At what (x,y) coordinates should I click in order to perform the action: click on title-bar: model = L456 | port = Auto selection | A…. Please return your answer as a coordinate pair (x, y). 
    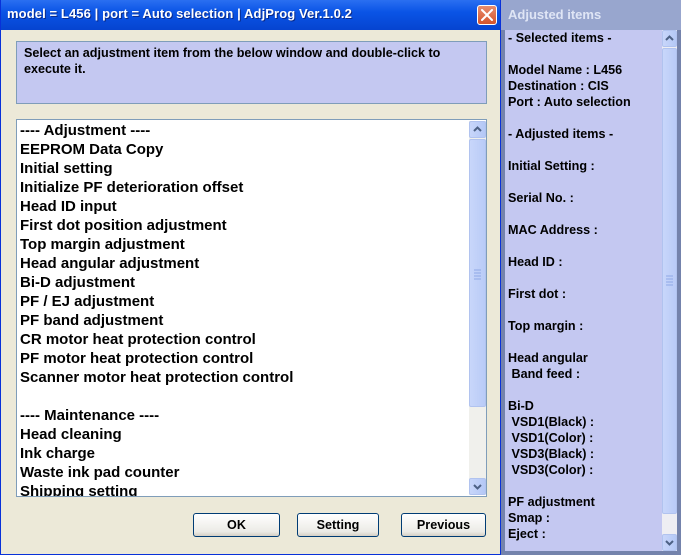
    Looking at the image, I should click on (250, 15).